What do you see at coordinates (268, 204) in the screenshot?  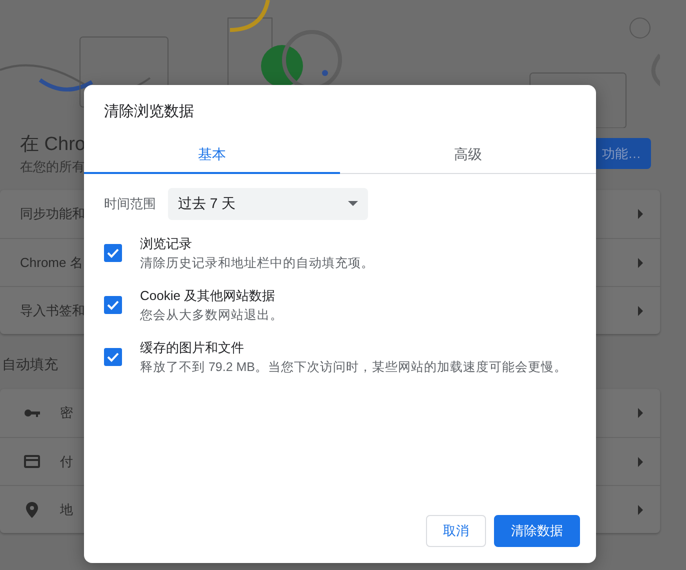 I see `time-range-dropdown: 过去 7 天` at bounding box center [268, 204].